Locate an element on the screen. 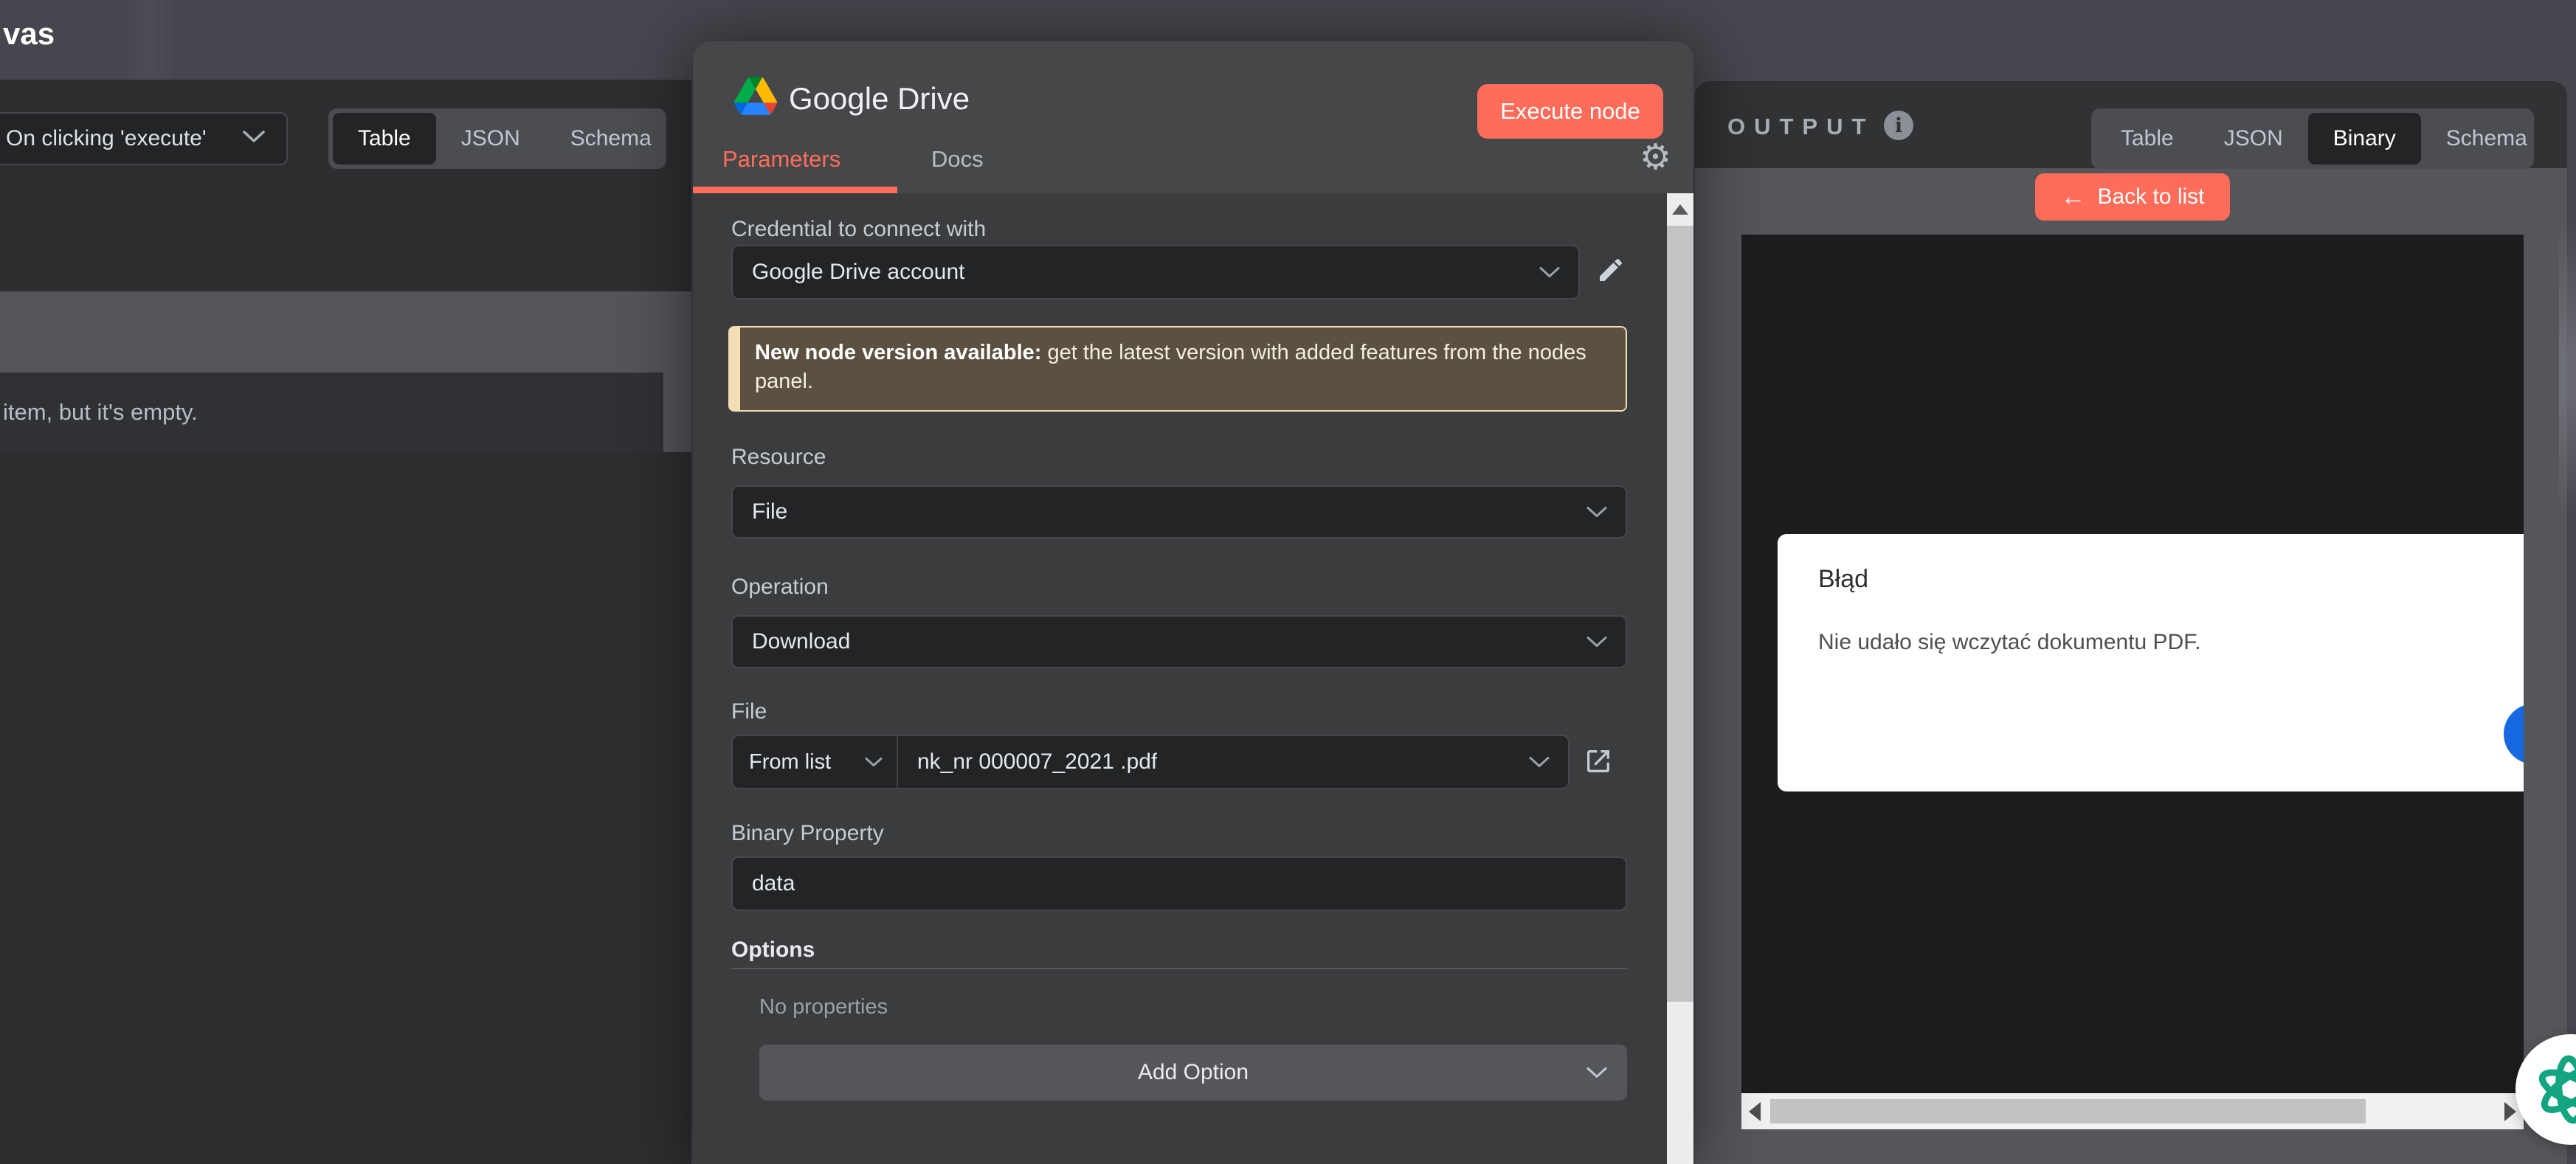  operation-select: Download is located at coordinates (1179, 641).